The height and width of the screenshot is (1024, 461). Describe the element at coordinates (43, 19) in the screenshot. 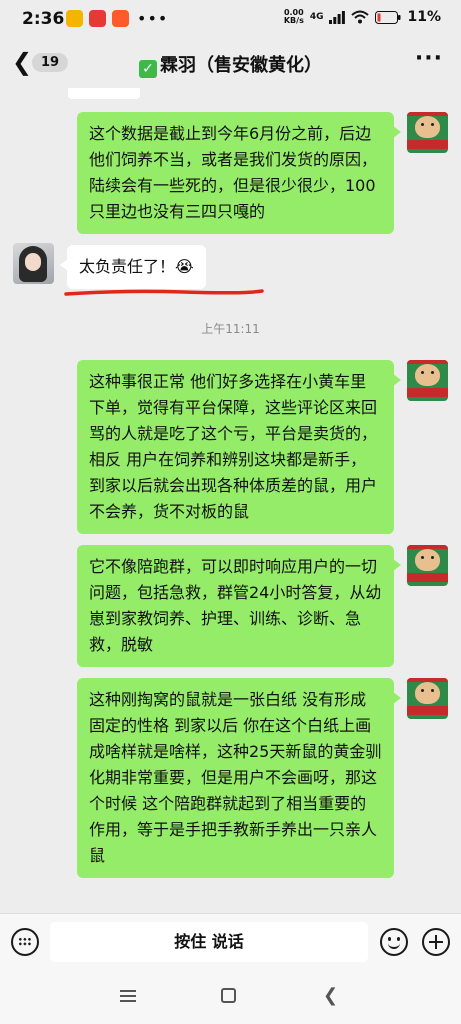

I see `status-time: 2:36` at that location.